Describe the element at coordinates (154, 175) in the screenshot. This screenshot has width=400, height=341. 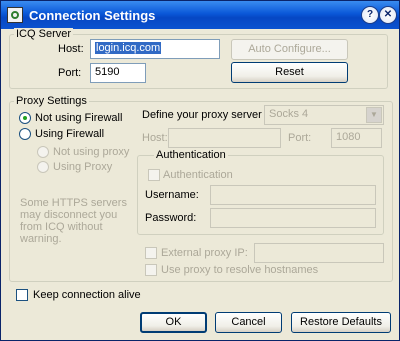
I see `authentication-checkbox` at that location.